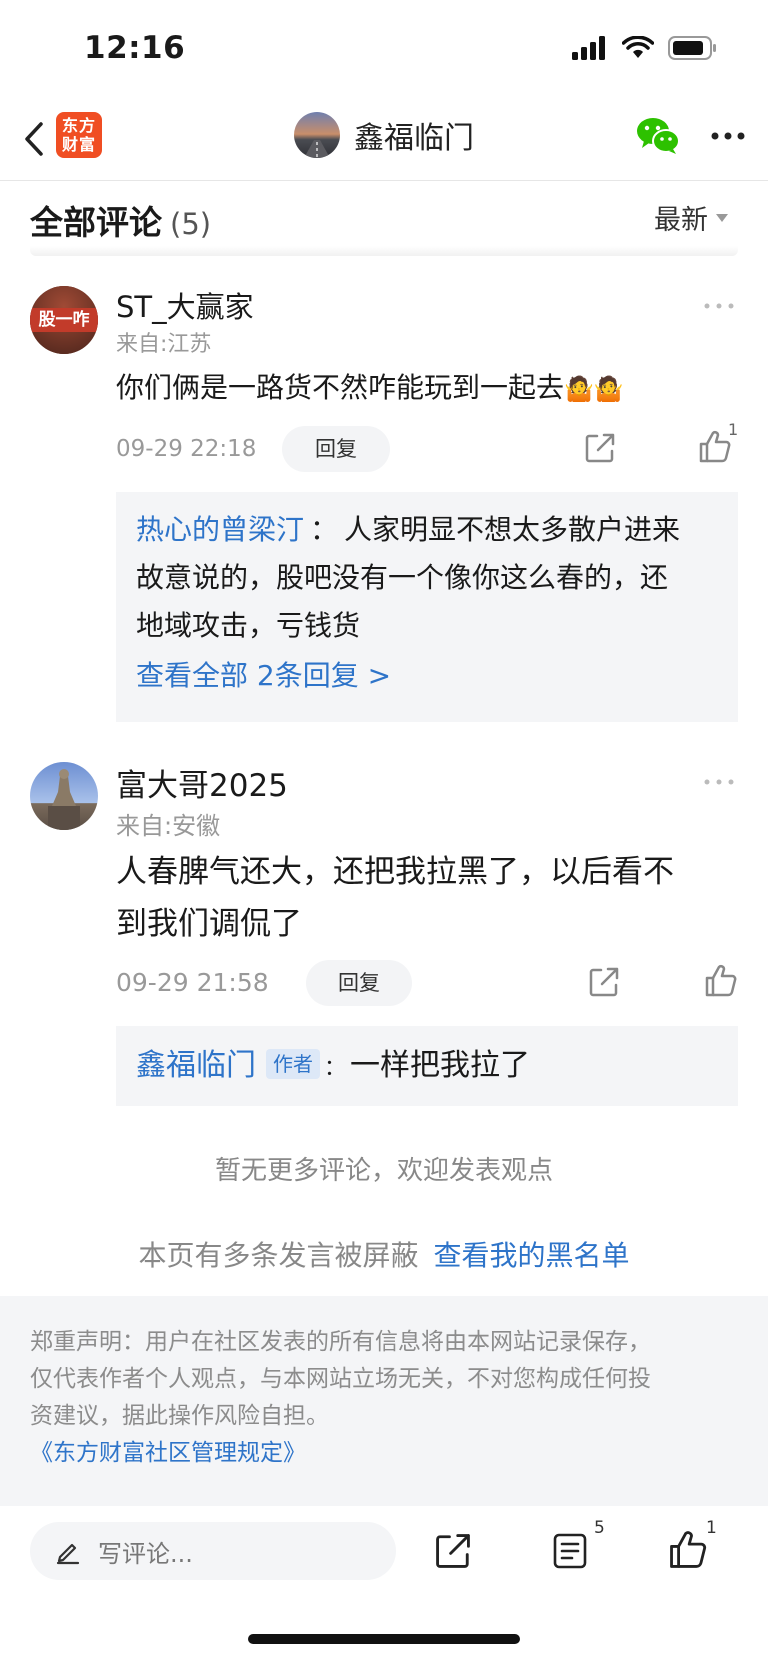 The image size is (768, 1663). I want to click on sort-label: 最新, so click(681, 220).